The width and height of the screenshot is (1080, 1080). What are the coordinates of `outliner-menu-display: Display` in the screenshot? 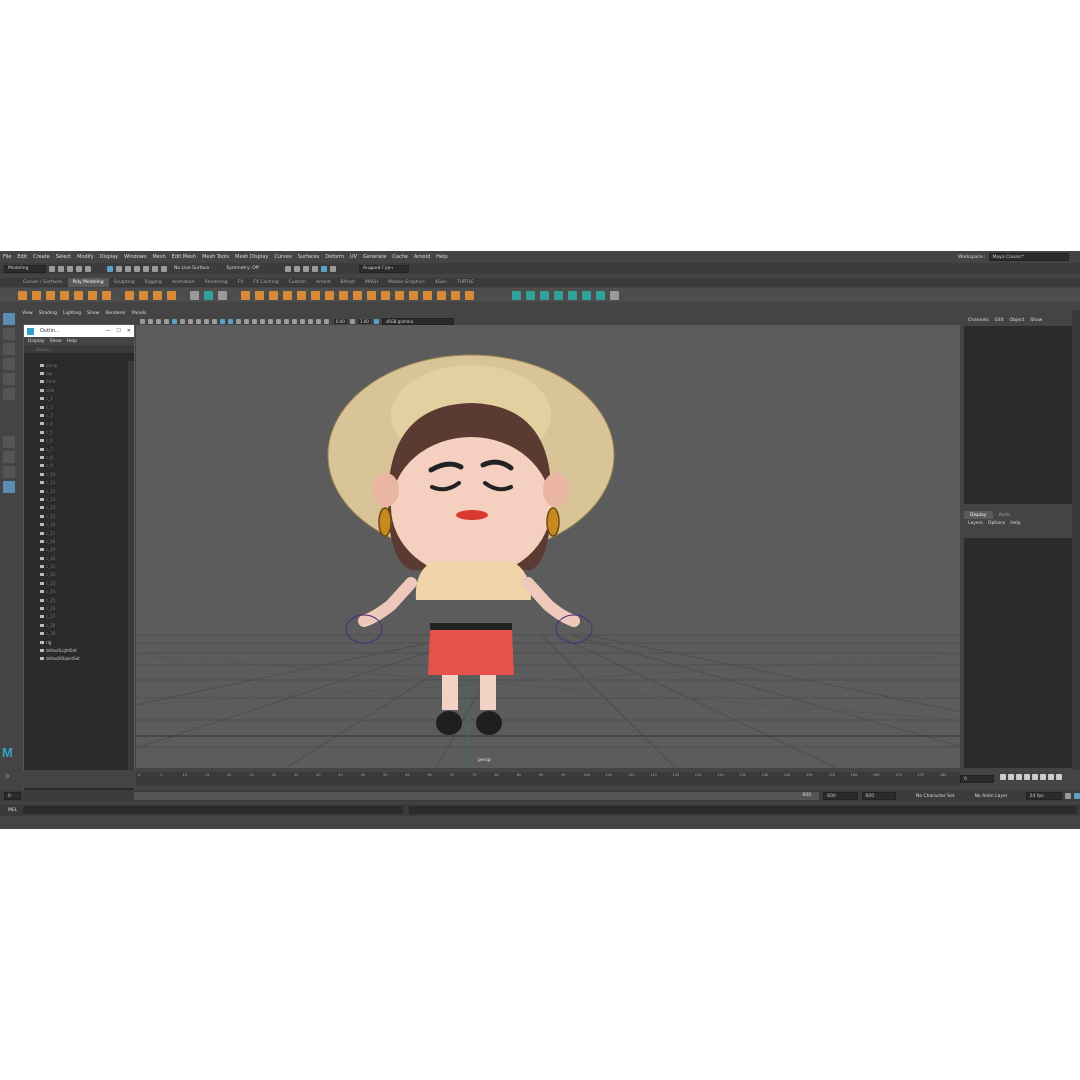 It's located at (36, 341).